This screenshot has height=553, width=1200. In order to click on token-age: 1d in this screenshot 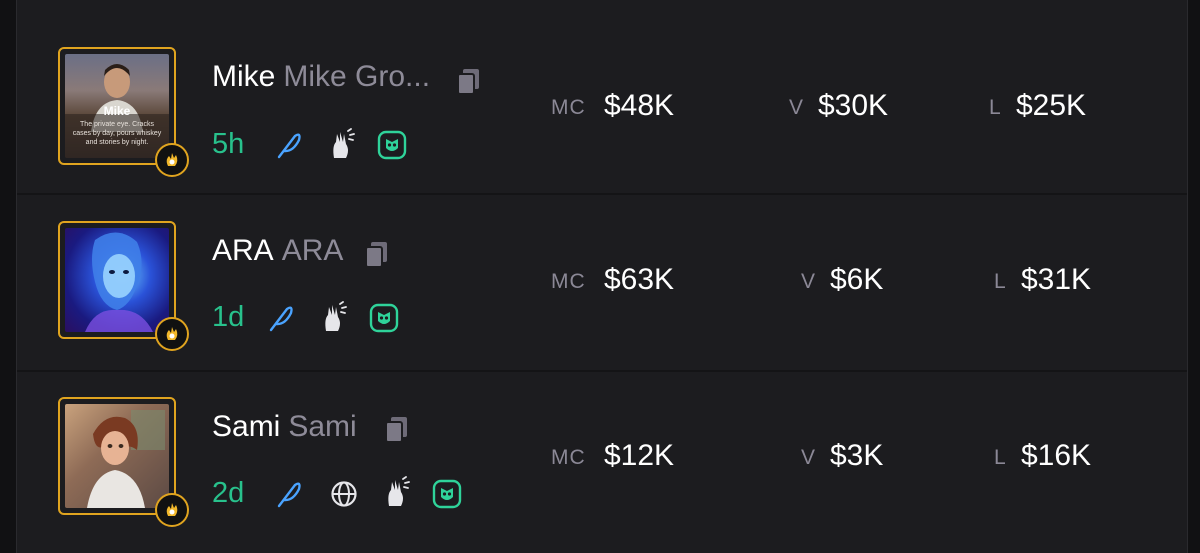, I will do `click(228, 317)`.